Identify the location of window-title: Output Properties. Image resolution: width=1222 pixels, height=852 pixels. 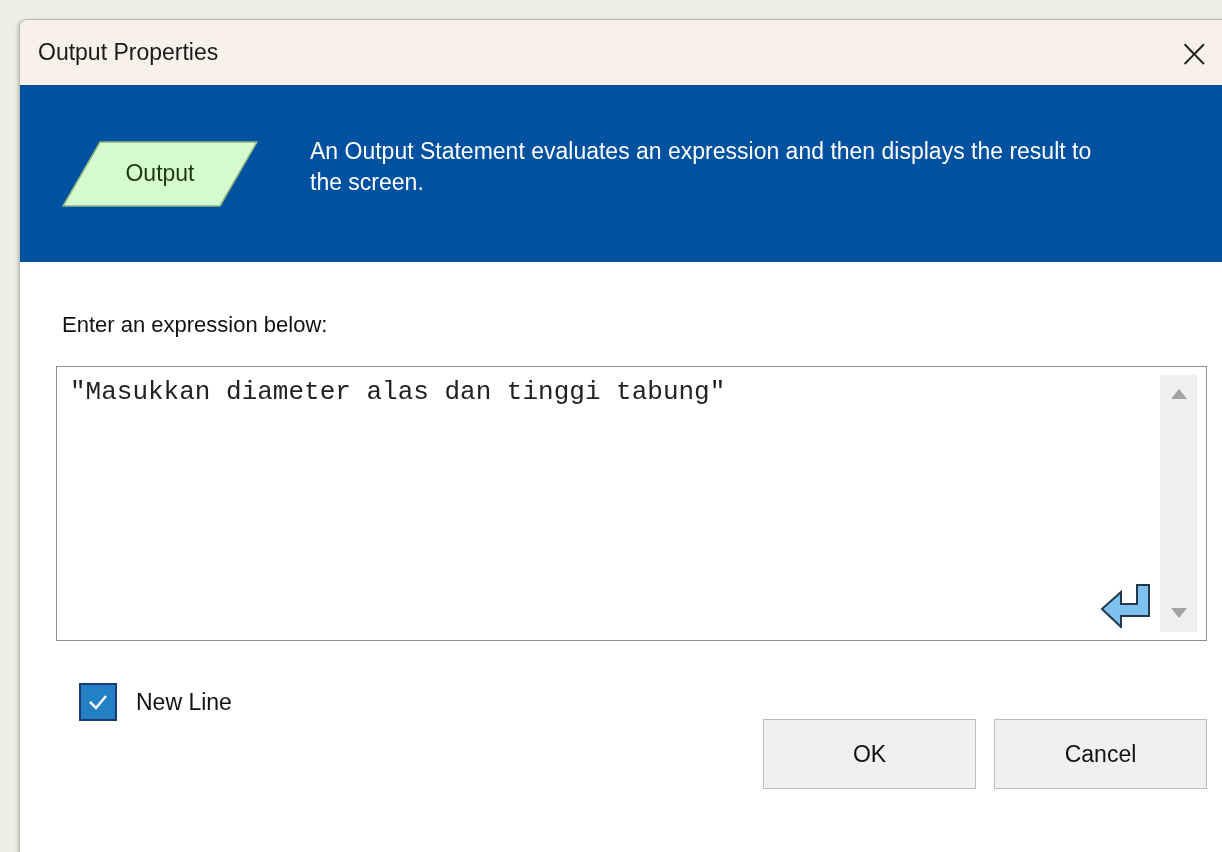
(128, 52).